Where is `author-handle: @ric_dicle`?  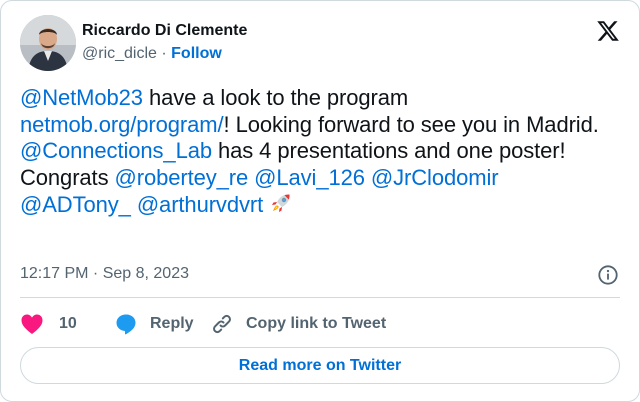
author-handle: @ric_dicle is located at coordinates (119, 53).